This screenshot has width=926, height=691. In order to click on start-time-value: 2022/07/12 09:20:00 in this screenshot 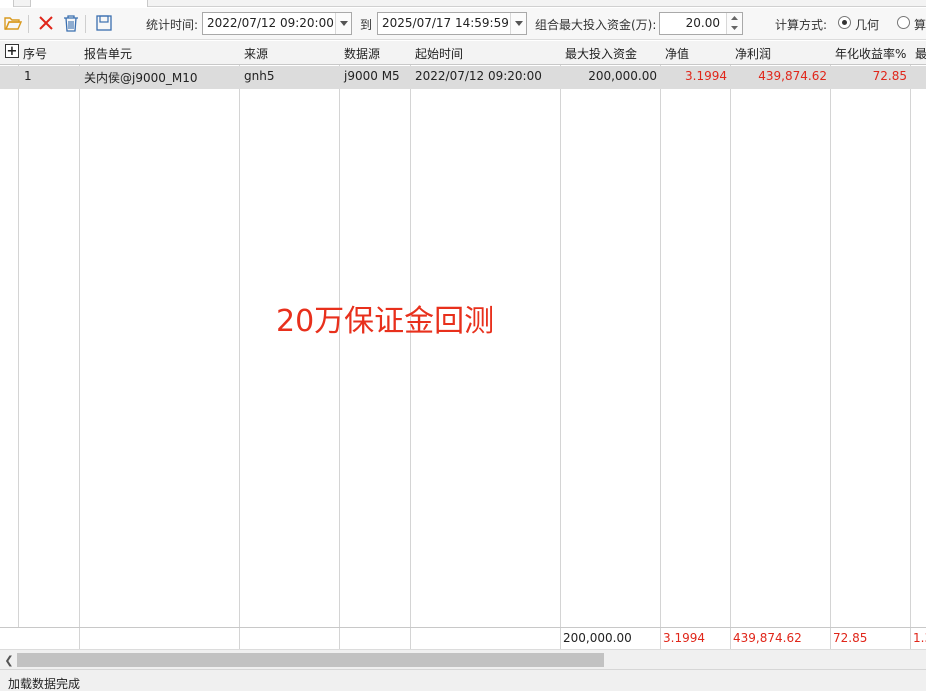, I will do `click(270, 23)`.